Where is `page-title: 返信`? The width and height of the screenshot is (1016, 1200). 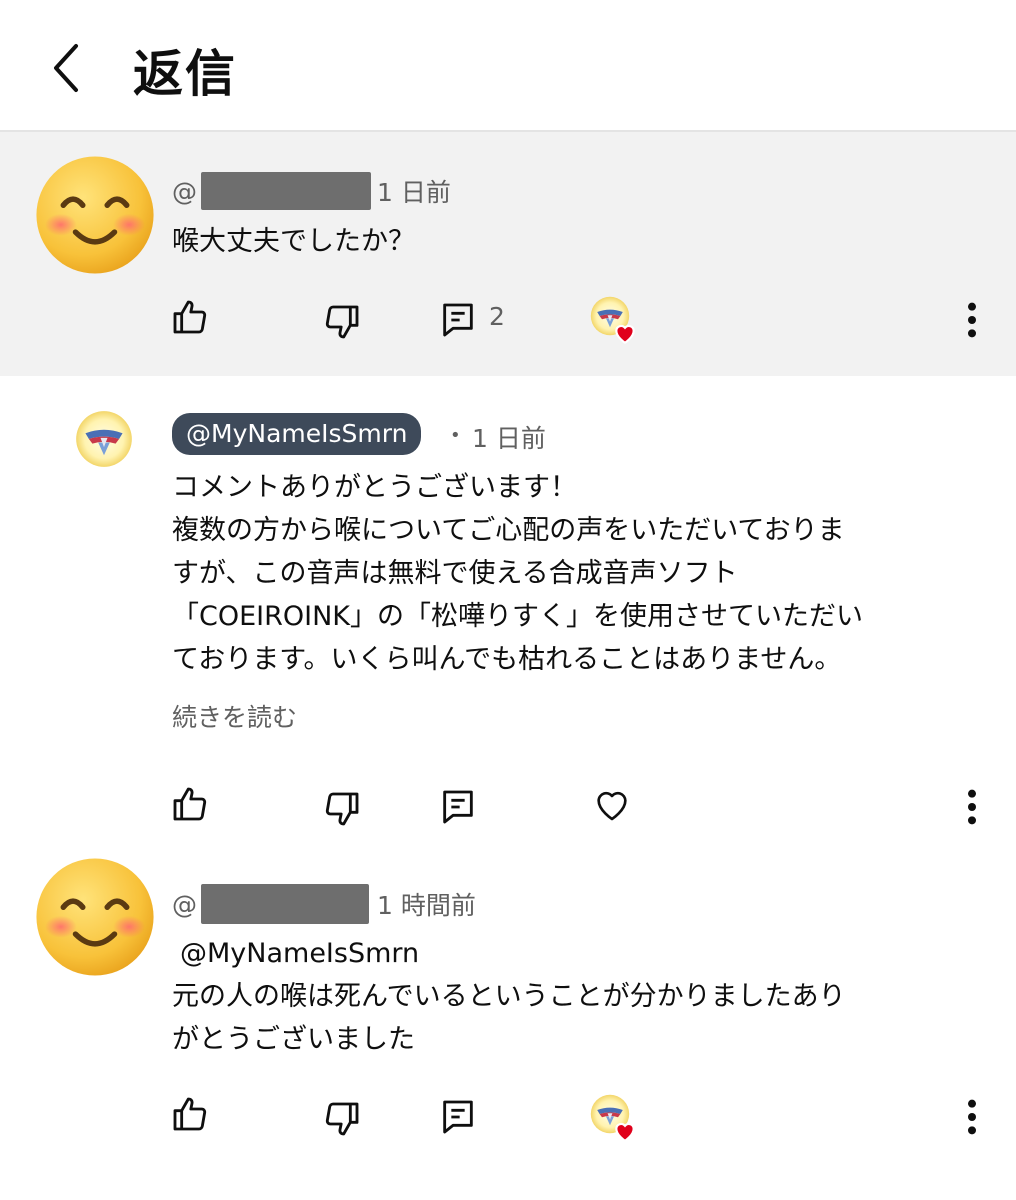 page-title: 返信 is located at coordinates (185, 74).